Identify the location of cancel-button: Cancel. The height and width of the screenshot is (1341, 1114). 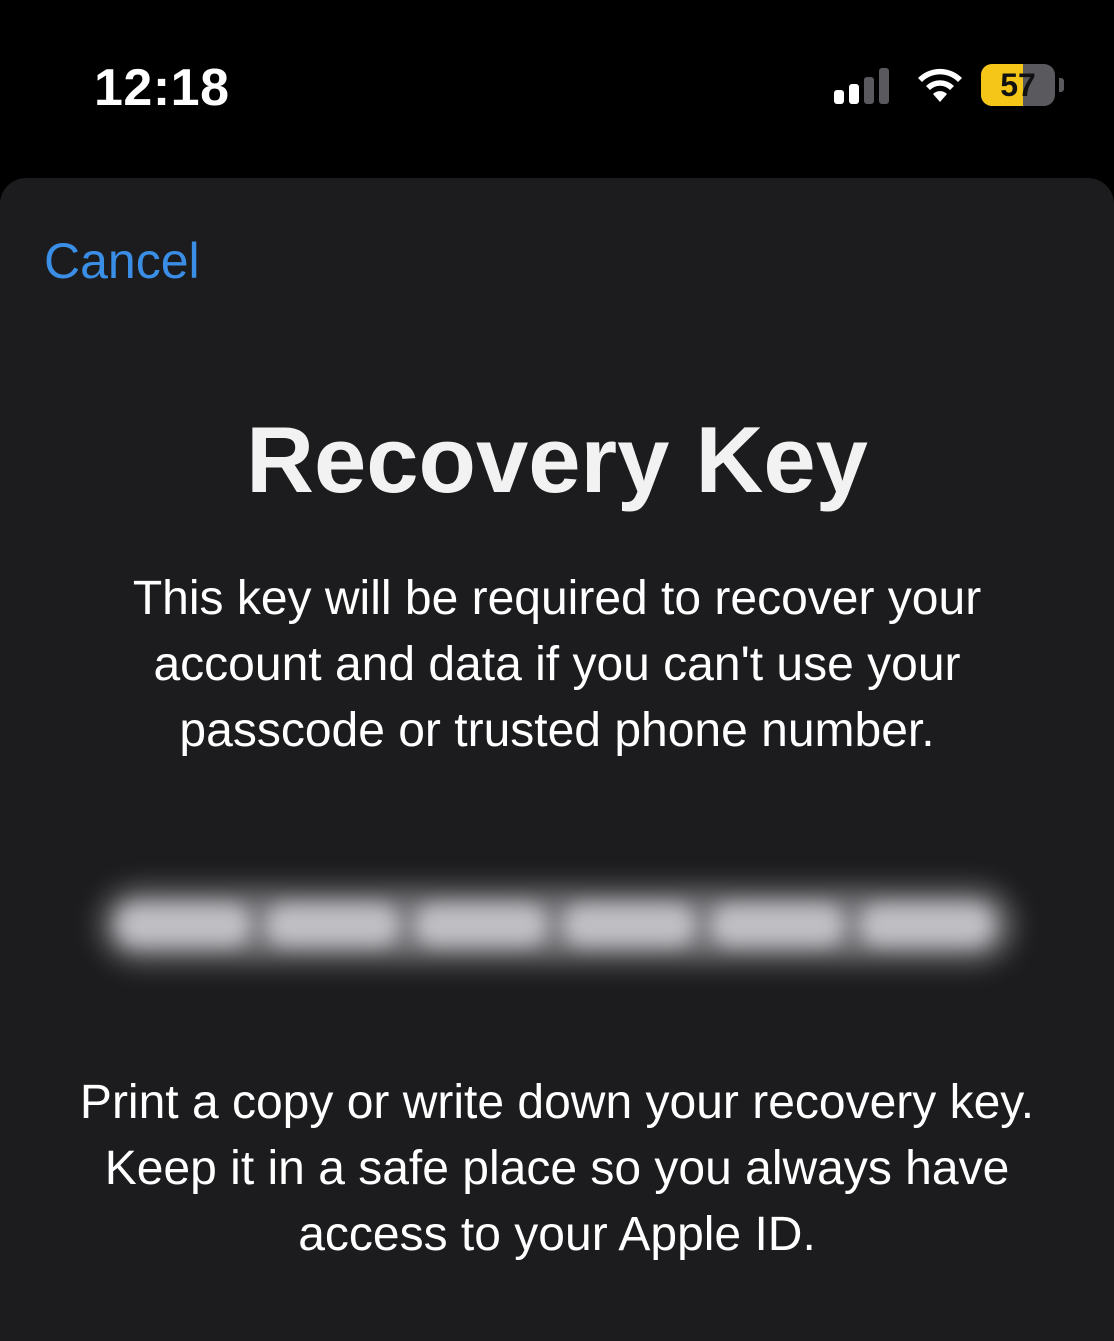
(122, 261).